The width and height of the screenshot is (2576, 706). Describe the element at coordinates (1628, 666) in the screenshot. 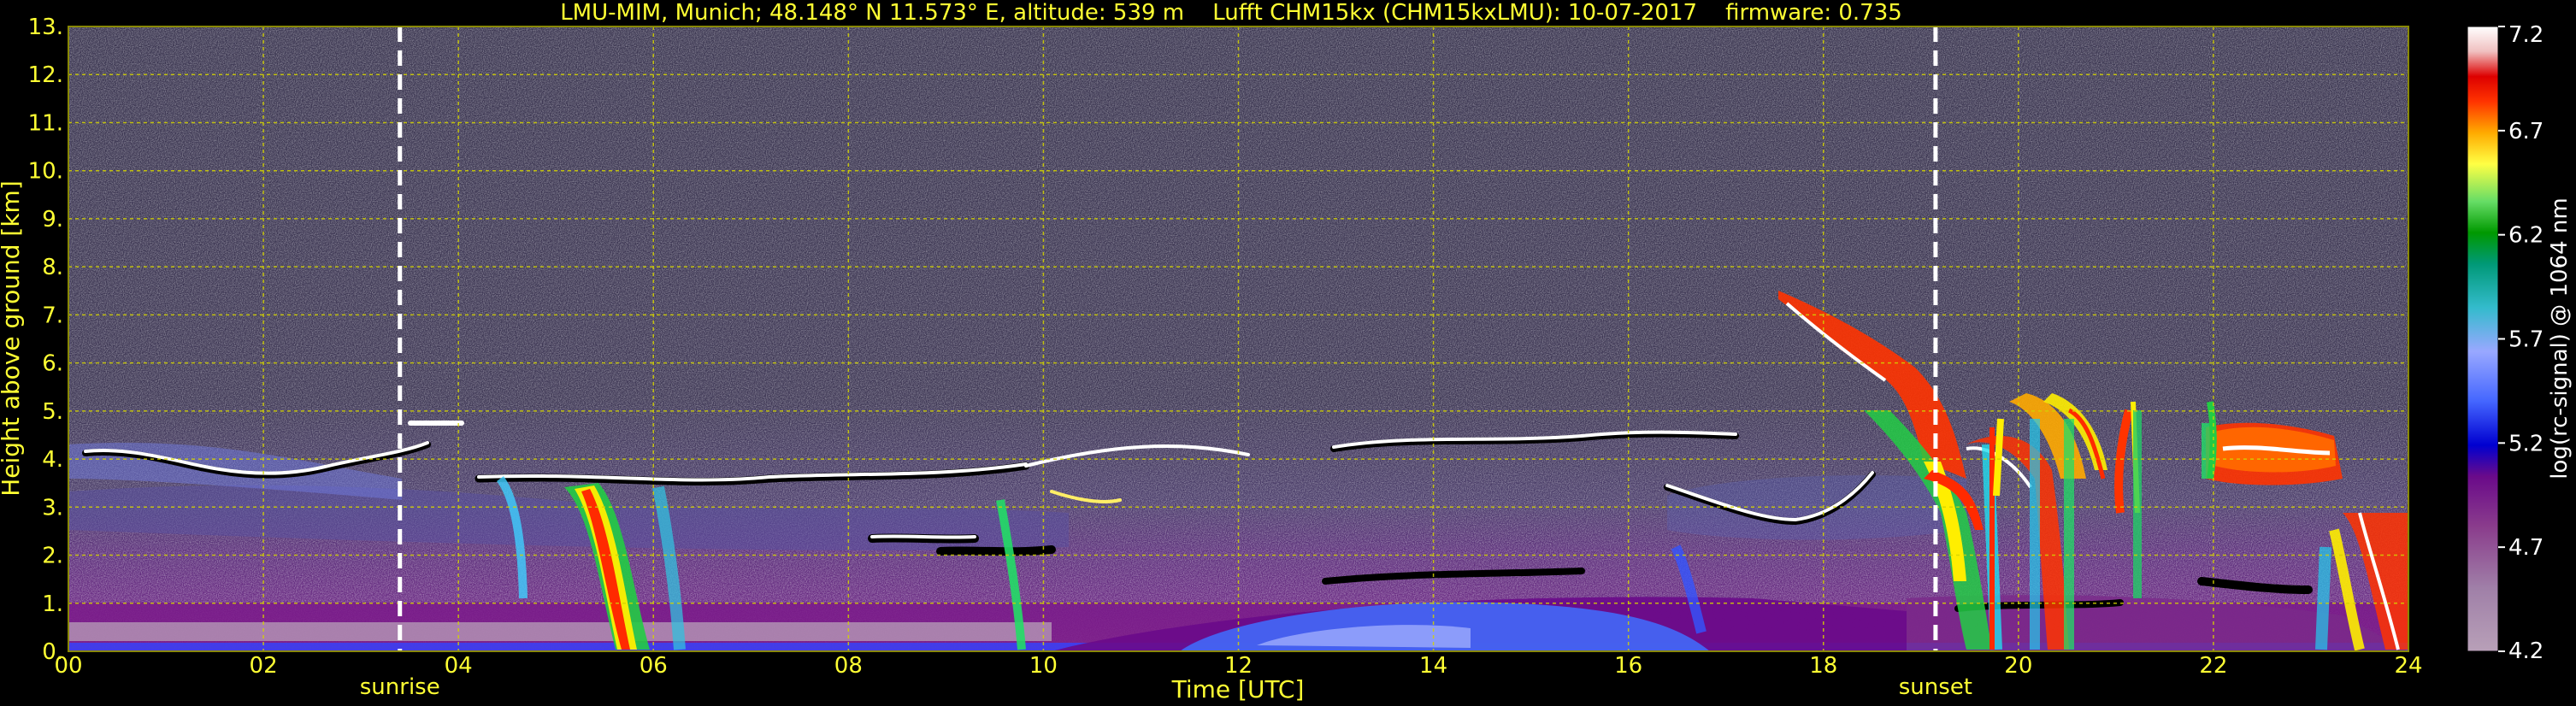

I see `x-tick-label: 16` at that location.